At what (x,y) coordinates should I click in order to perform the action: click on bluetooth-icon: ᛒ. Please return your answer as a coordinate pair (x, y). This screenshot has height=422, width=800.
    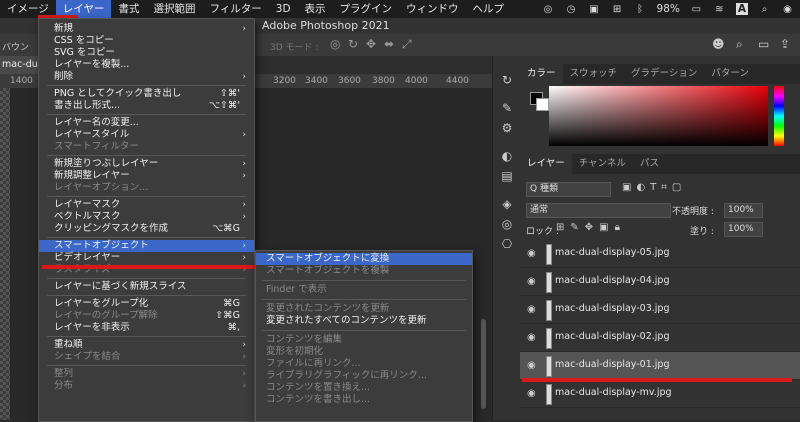
    Looking at the image, I should click on (640, 9).